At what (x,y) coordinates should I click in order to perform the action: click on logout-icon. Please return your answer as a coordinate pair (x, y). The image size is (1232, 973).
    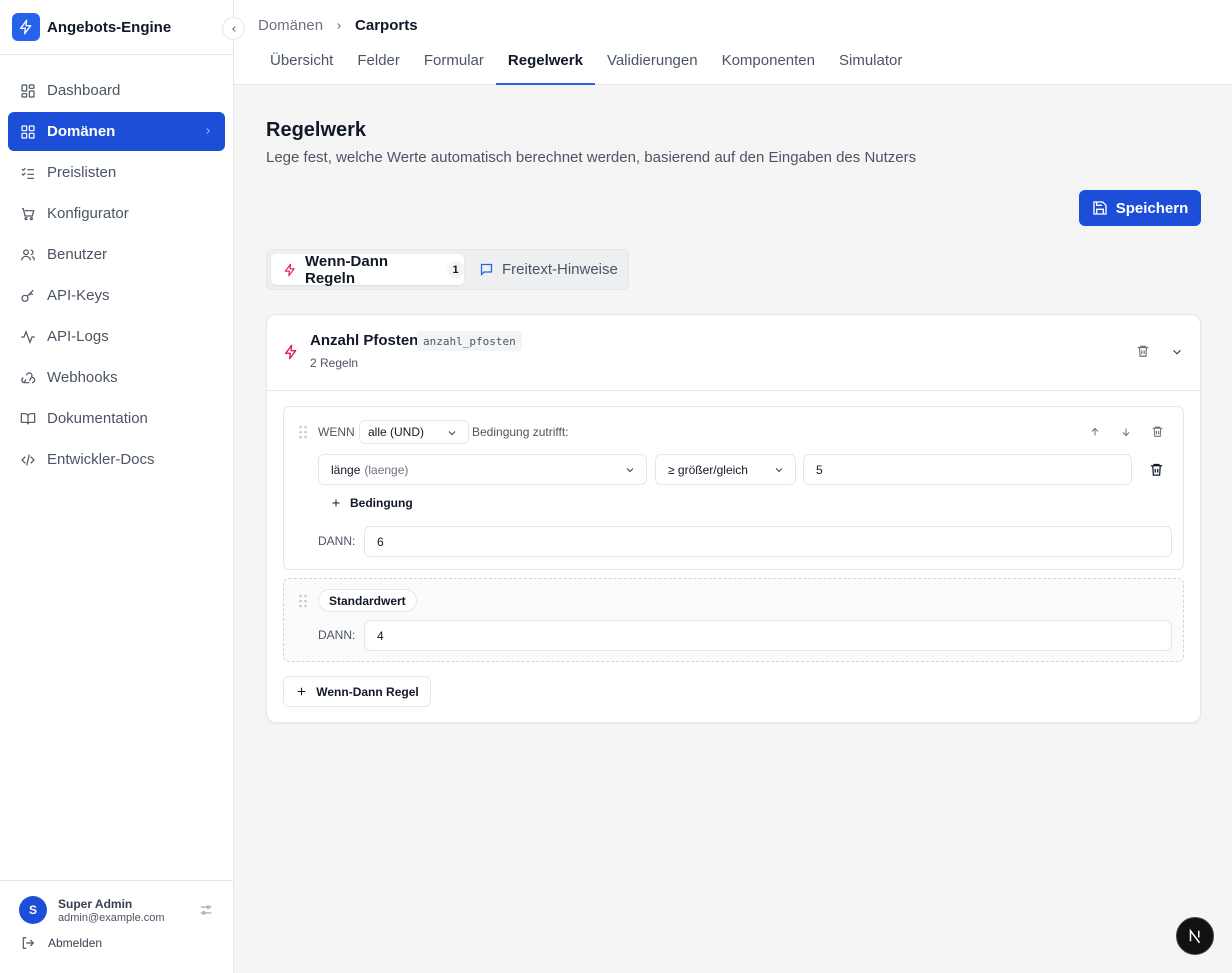
    Looking at the image, I should click on (28, 943).